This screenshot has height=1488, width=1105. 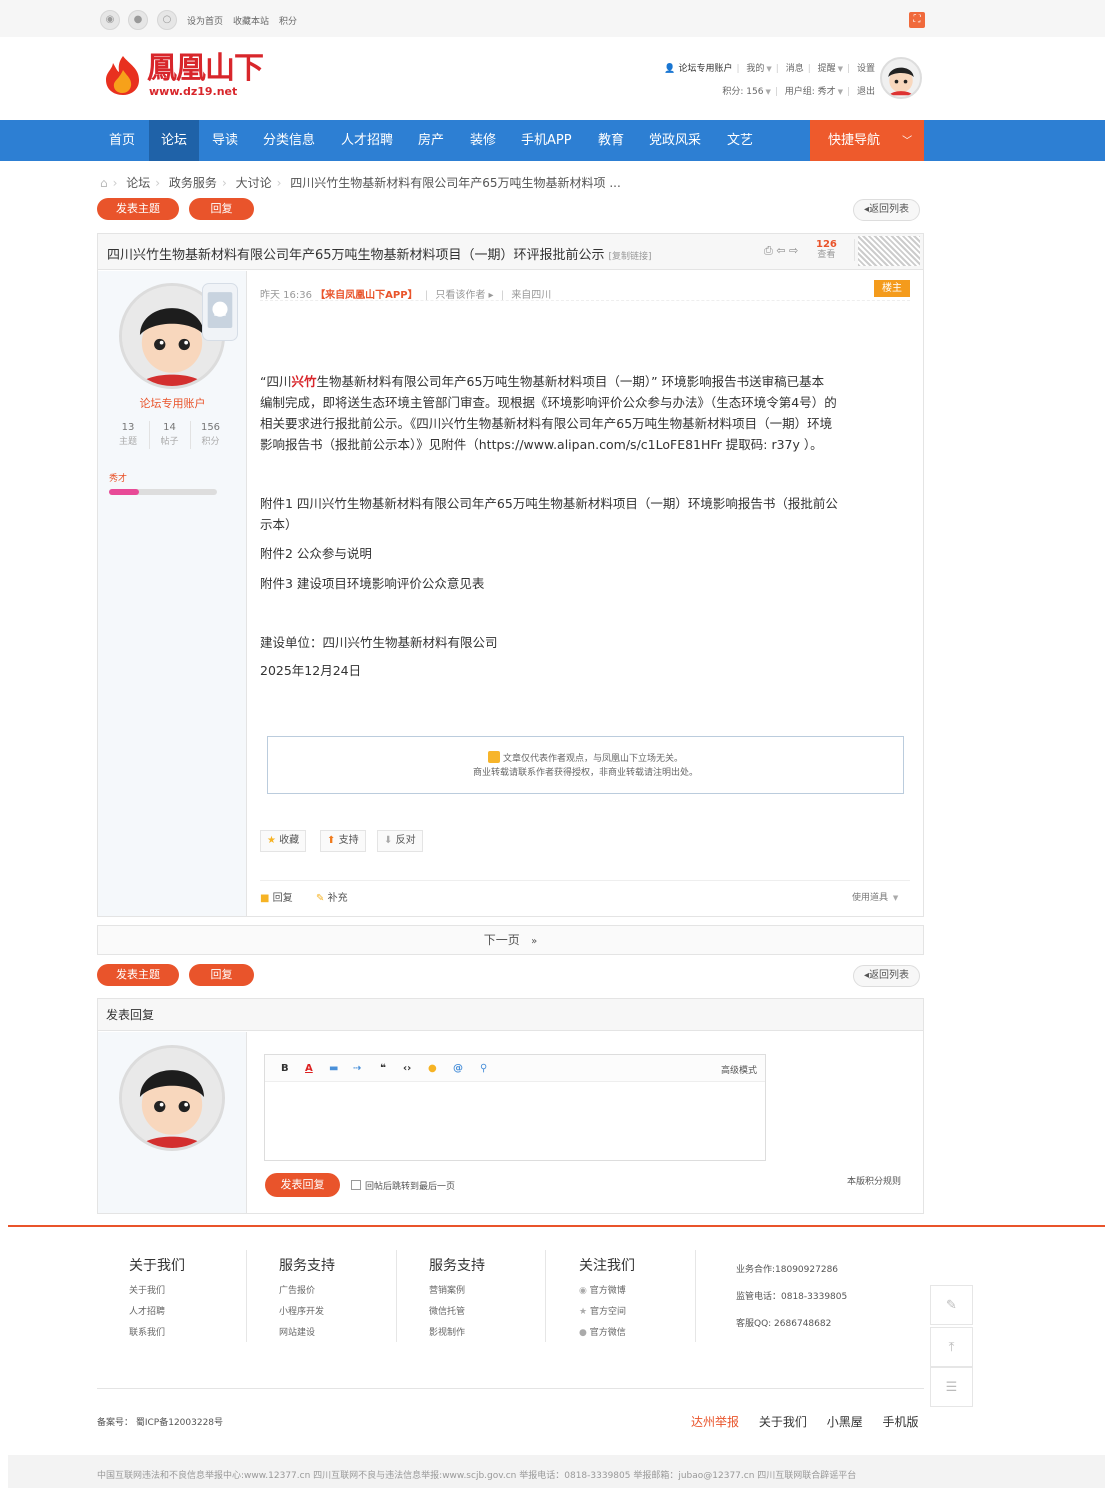 What do you see at coordinates (138, 183) in the screenshot?
I see `breadcrumb-forum: 论坛` at bounding box center [138, 183].